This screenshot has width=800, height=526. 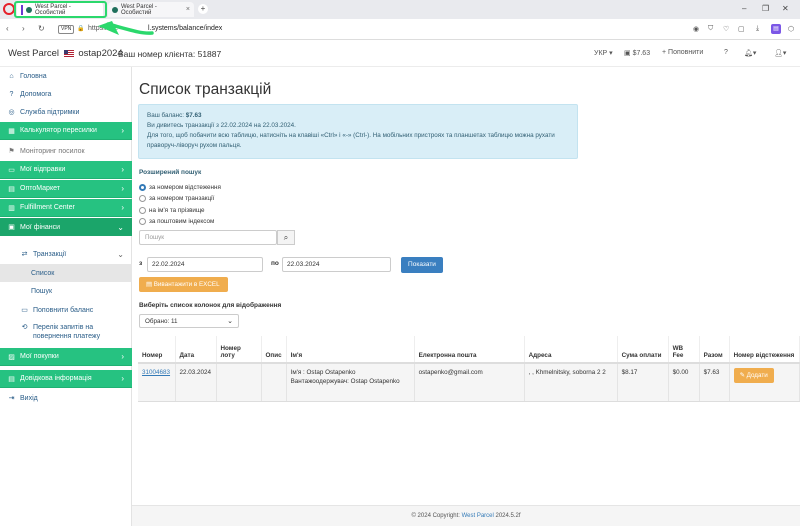 I want to click on columns-label: Виберіть список колонок для відображення, so click(x=210, y=305).